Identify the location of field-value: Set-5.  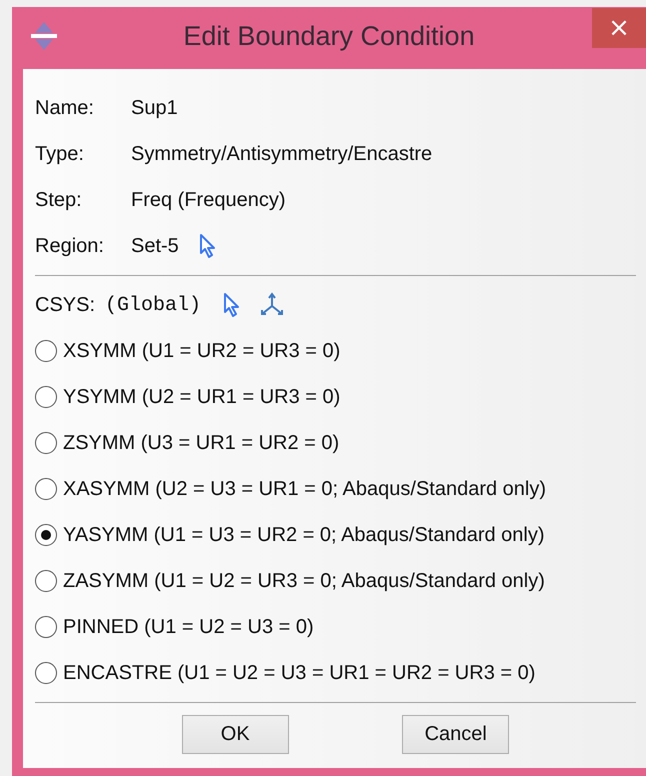
(155, 246).